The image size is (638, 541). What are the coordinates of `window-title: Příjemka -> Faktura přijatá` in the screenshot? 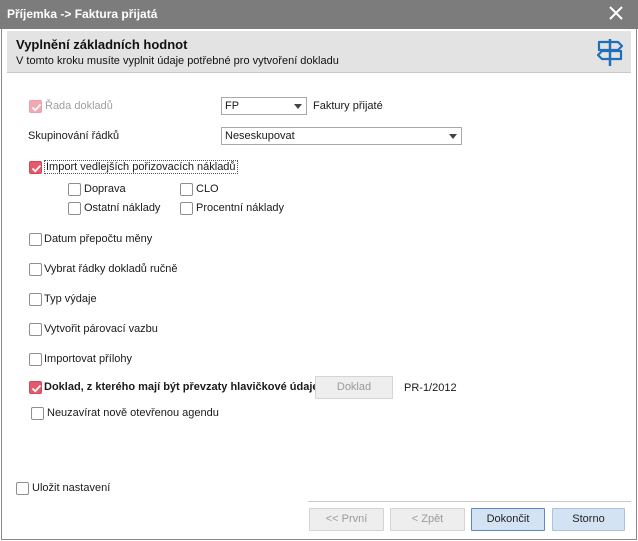 It's located at (82, 14).